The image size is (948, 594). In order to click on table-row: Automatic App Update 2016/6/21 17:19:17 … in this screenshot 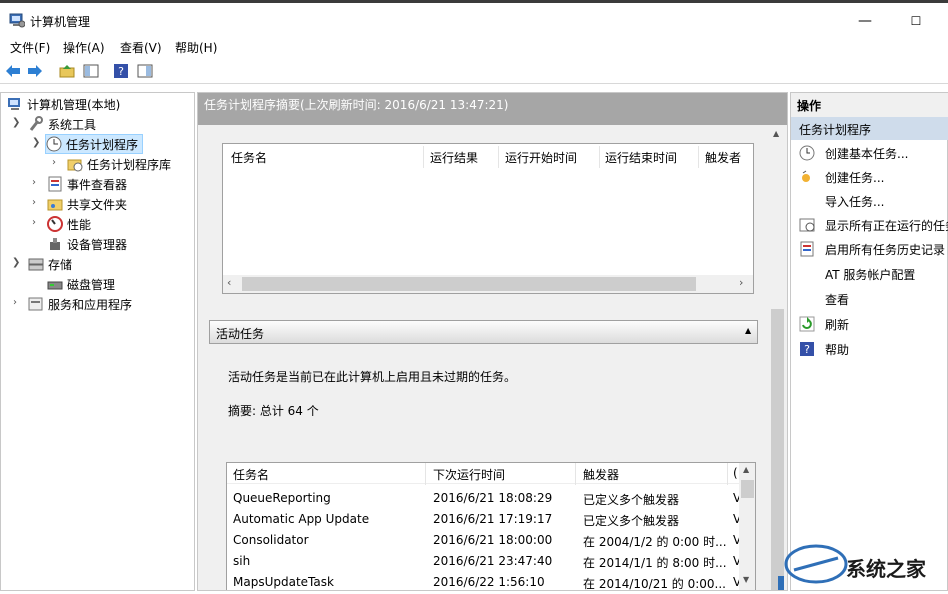, I will do `click(484, 519)`.